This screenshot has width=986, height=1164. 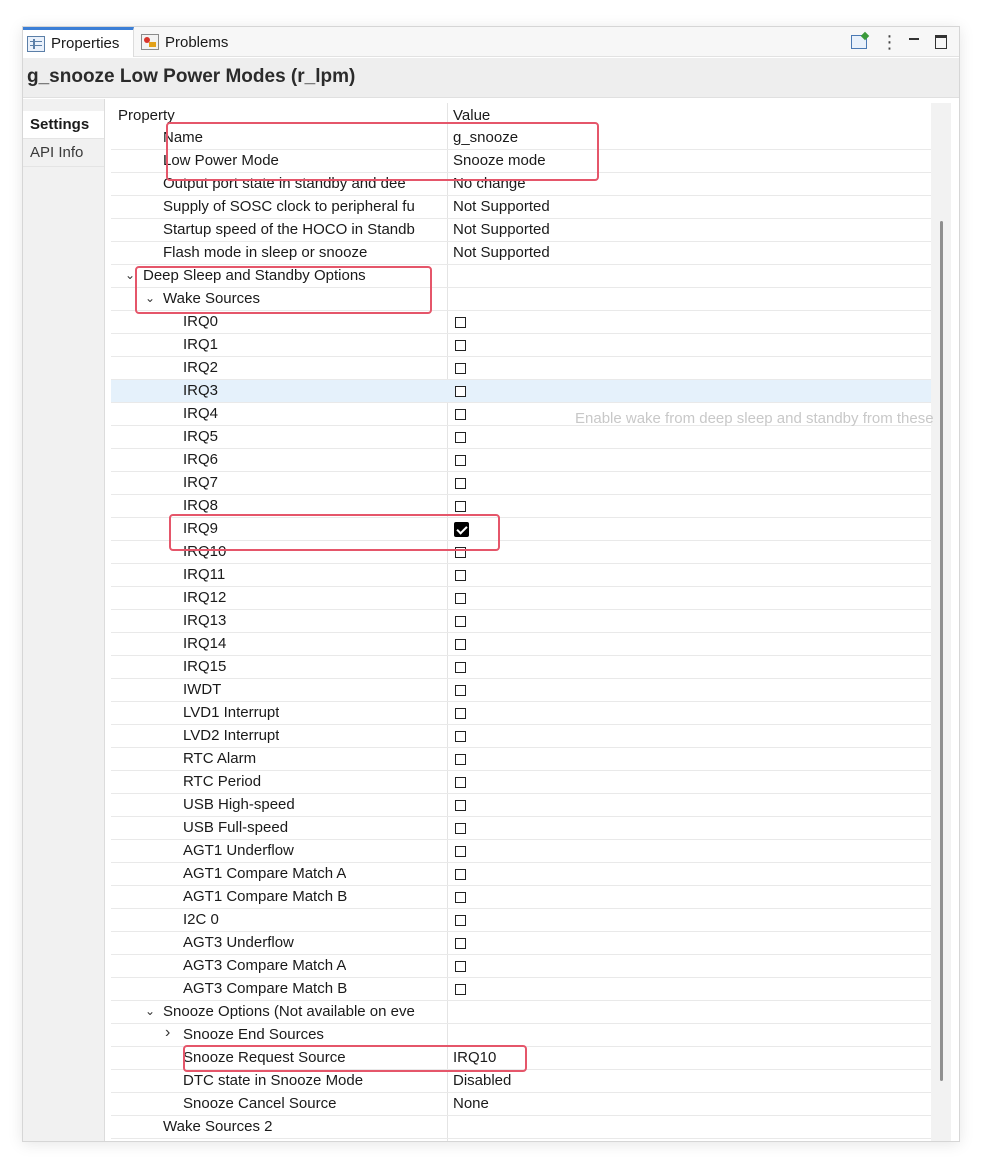 What do you see at coordinates (521, 943) in the screenshot?
I see `table-row: AGT3 Underflow` at bounding box center [521, 943].